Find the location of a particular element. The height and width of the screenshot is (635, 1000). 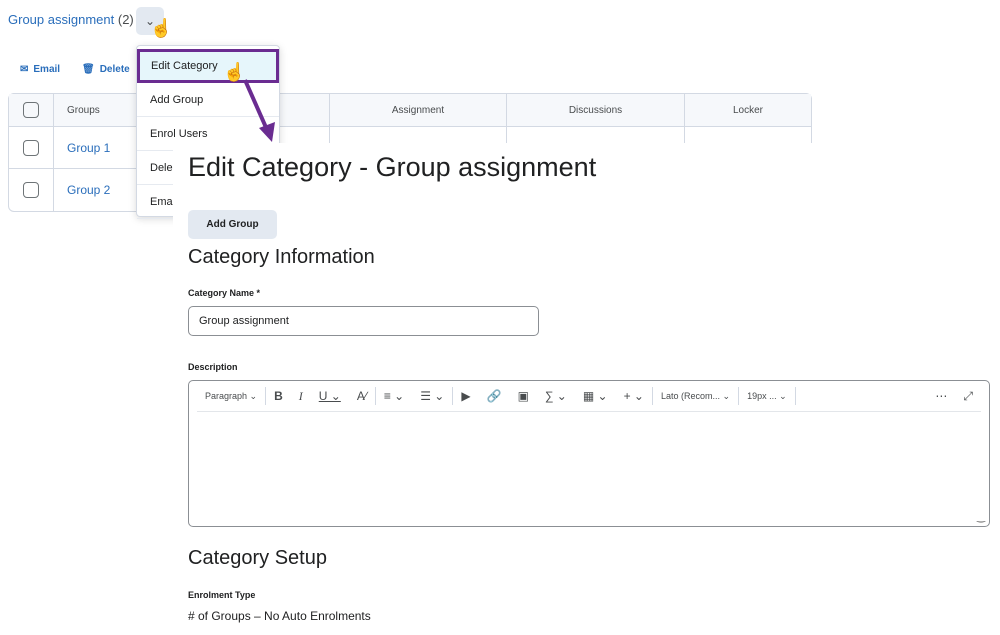

category-title: Group assignment (2) is located at coordinates (71, 19).